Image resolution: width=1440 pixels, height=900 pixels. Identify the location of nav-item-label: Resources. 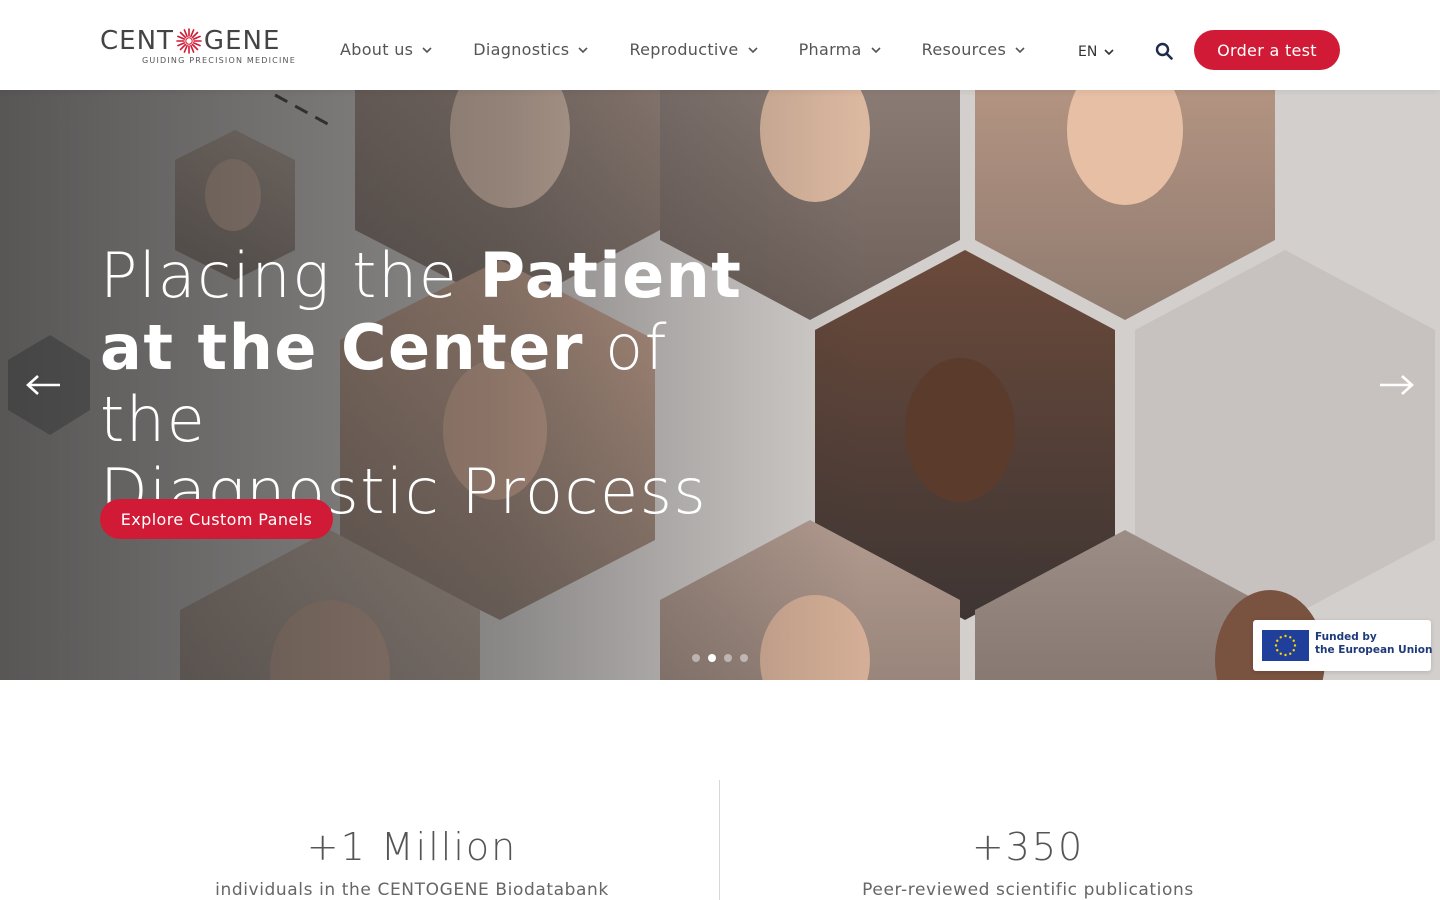
(964, 49).